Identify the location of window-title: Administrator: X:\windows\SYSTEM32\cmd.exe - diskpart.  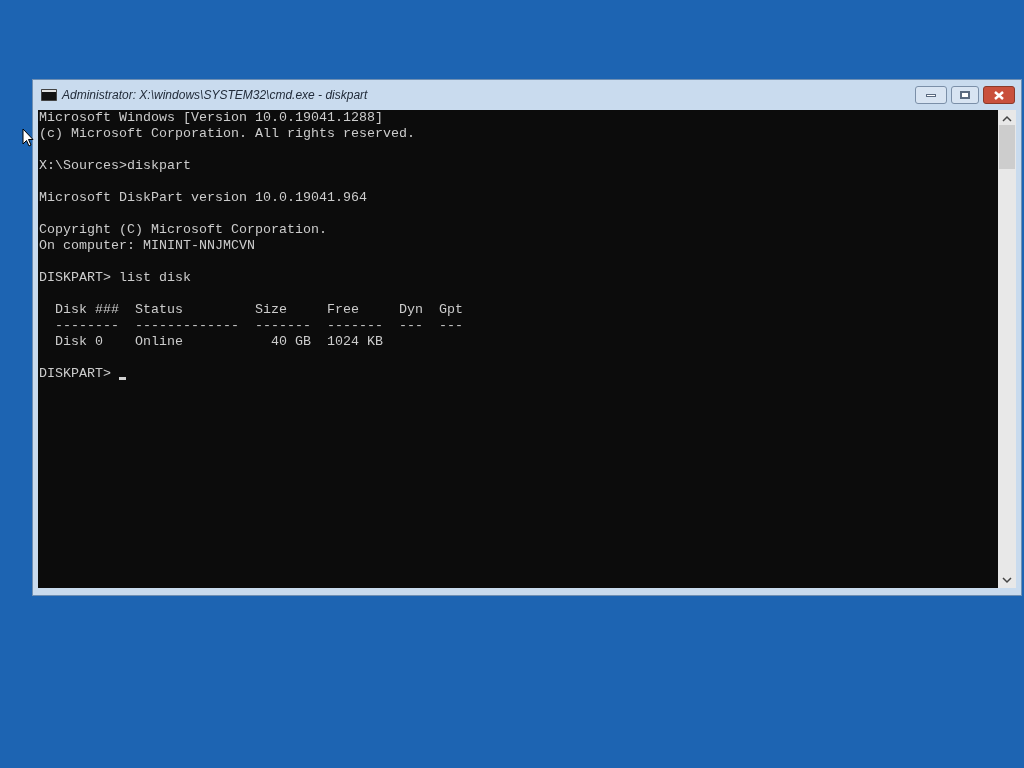
(215, 95).